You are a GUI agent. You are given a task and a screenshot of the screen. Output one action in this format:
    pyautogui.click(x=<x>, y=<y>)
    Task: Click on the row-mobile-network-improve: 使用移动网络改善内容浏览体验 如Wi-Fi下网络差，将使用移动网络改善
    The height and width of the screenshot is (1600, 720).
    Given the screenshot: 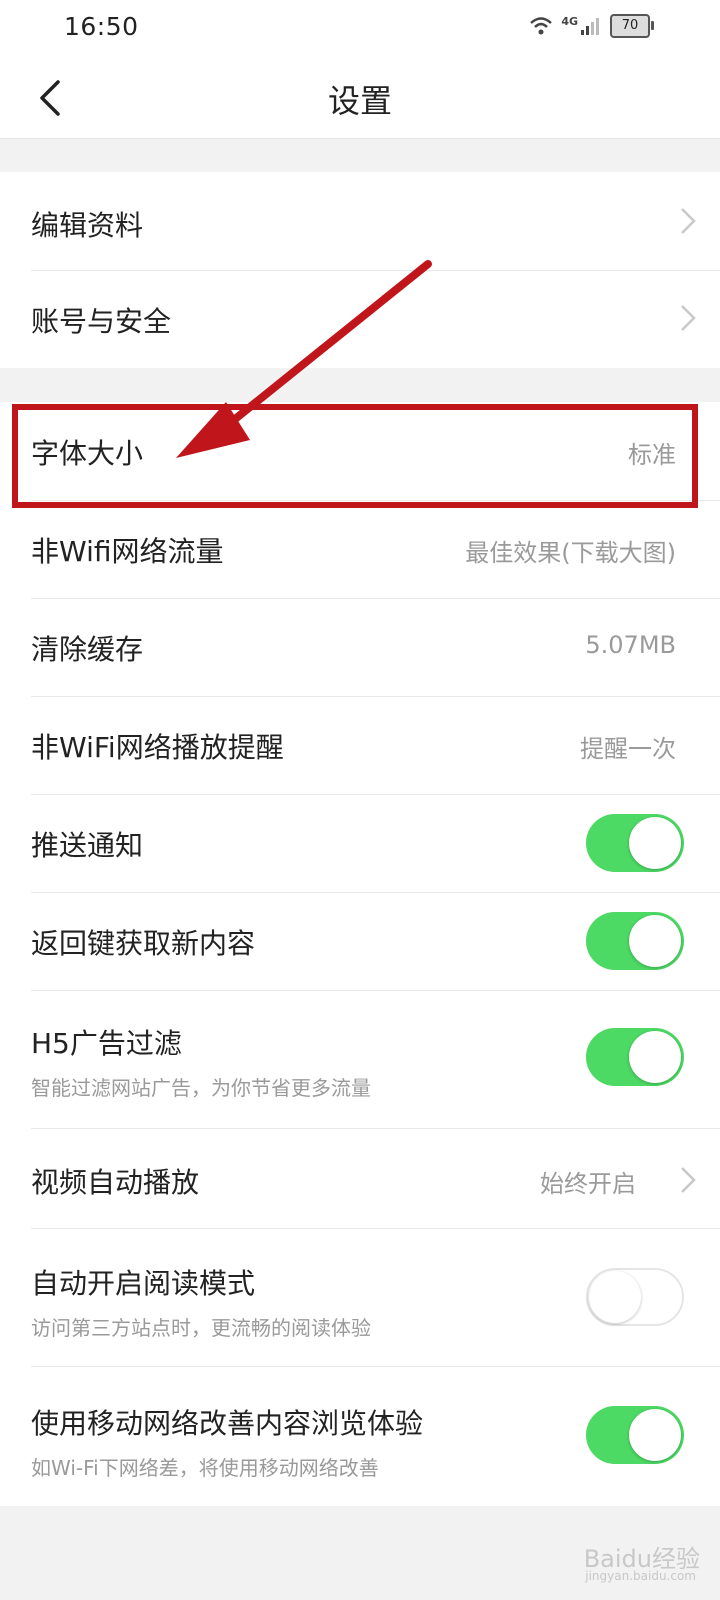 What is the action you would take?
    pyautogui.click(x=360, y=1436)
    